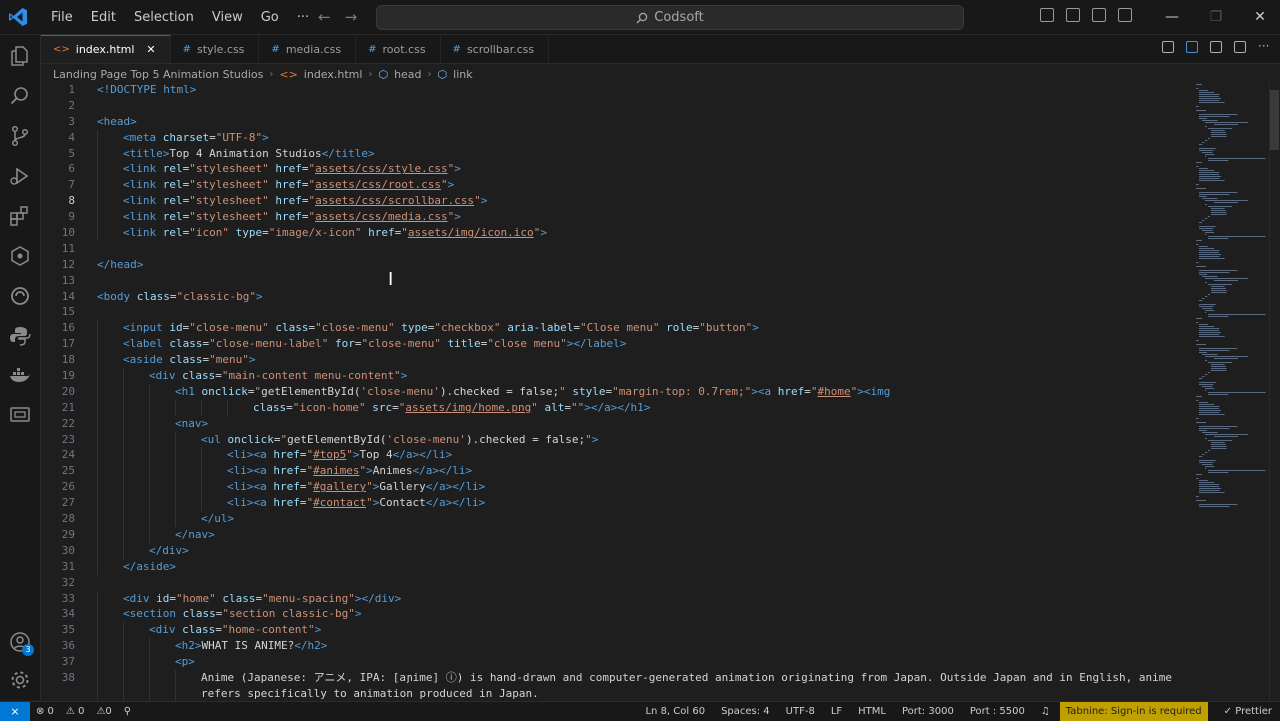 The width and height of the screenshot is (1280, 721). What do you see at coordinates (20, 296) in the screenshot?
I see `remote-explorer-icon` at bounding box center [20, 296].